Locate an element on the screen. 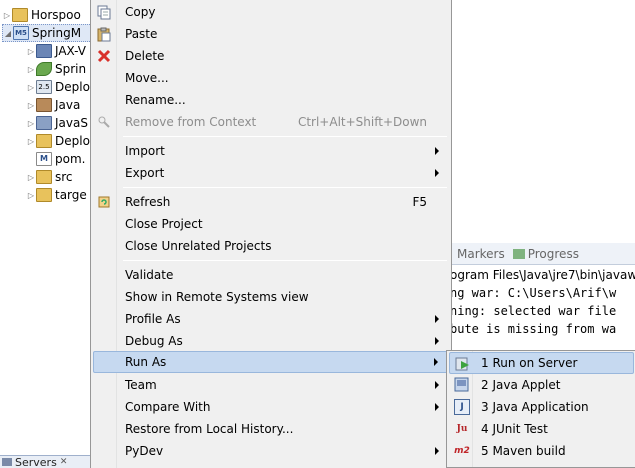  javascript-resources-icon is located at coordinates (44, 123).